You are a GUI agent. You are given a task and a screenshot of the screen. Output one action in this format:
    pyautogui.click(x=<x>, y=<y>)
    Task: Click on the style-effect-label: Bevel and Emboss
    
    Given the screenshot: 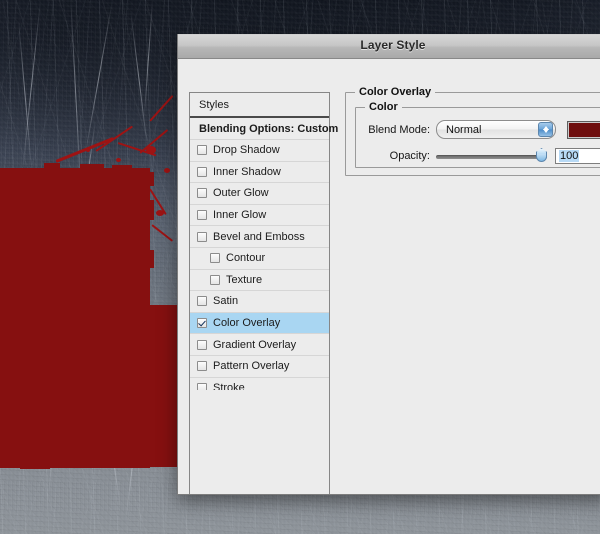 What is the action you would take?
    pyautogui.click(x=259, y=236)
    